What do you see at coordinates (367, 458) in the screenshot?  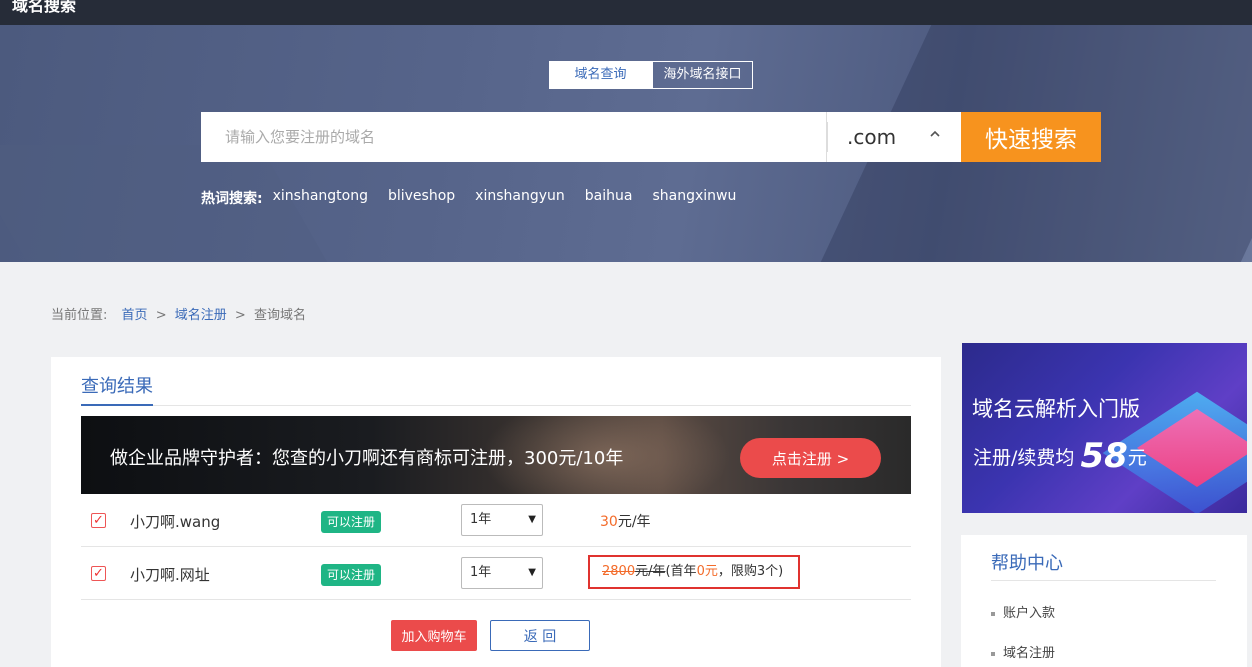 I see `promo-text: 做企业品牌守护者：您查的小刀啊还有商标可注册，300元/10年` at bounding box center [367, 458].